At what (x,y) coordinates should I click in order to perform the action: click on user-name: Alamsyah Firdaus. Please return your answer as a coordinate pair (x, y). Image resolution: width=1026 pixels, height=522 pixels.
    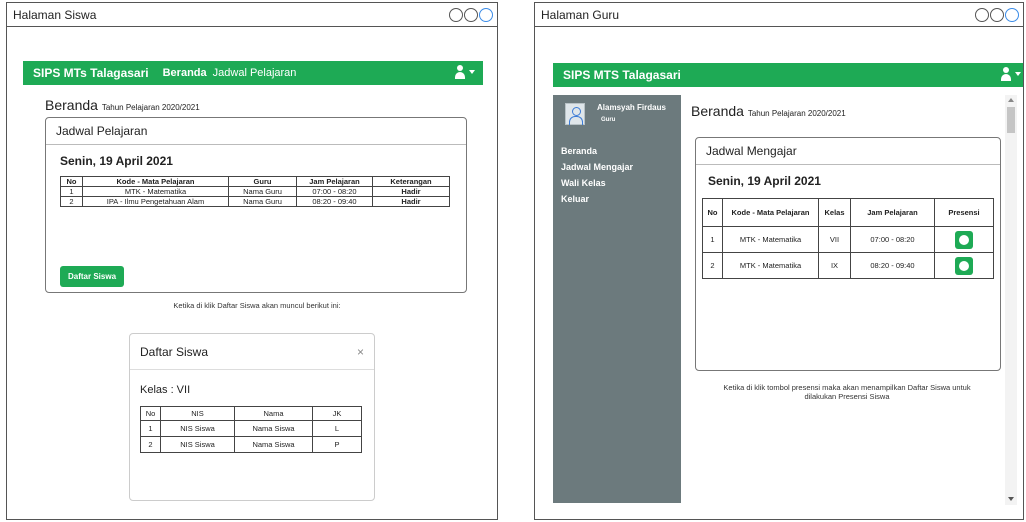
    Looking at the image, I should click on (631, 107).